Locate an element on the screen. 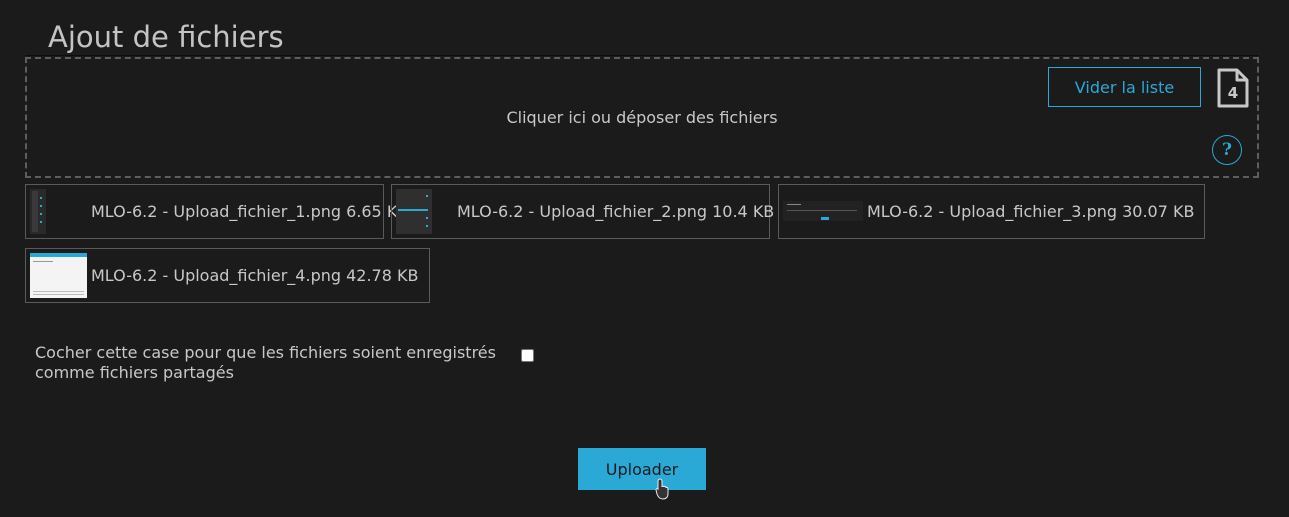 Image resolution: width=1289 pixels, height=517 pixels. hand-cursor-icon is located at coordinates (662, 489).